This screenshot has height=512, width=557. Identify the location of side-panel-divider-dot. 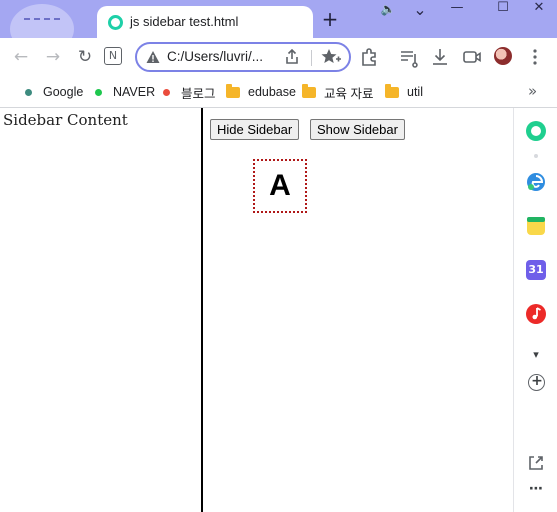
(536, 156).